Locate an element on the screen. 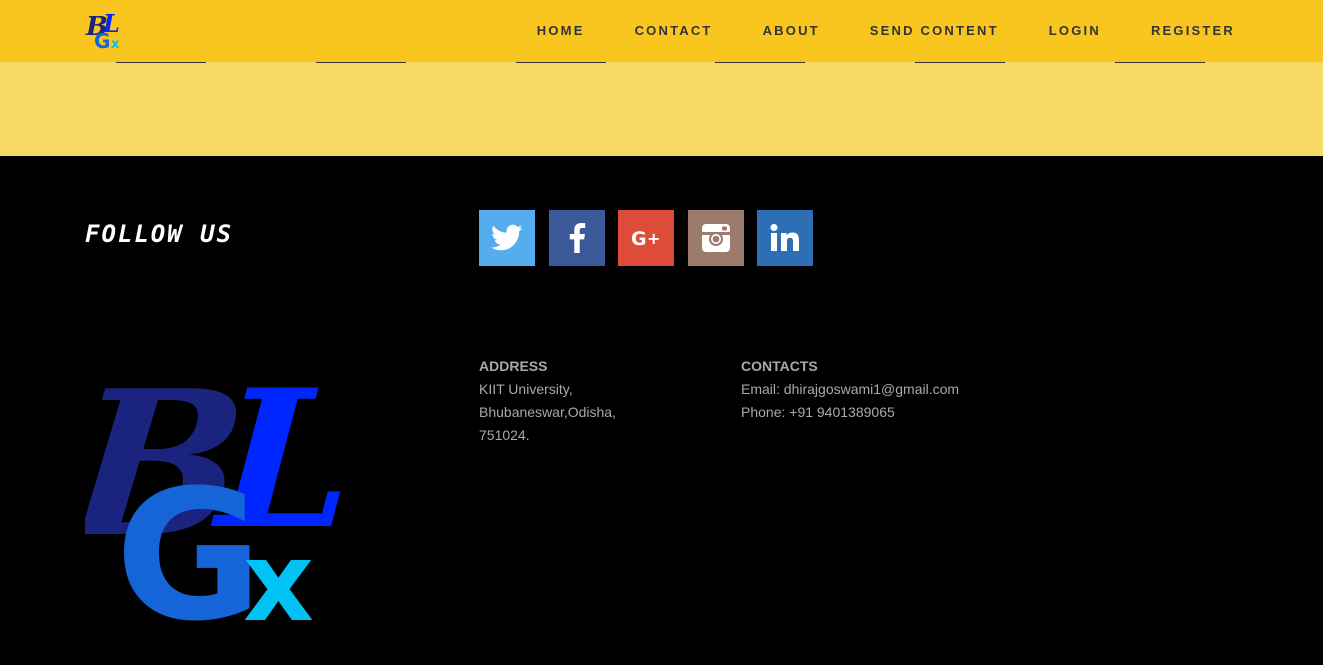 The width and height of the screenshot is (1323, 665). address-heading: ADDRESS is located at coordinates (513, 366).